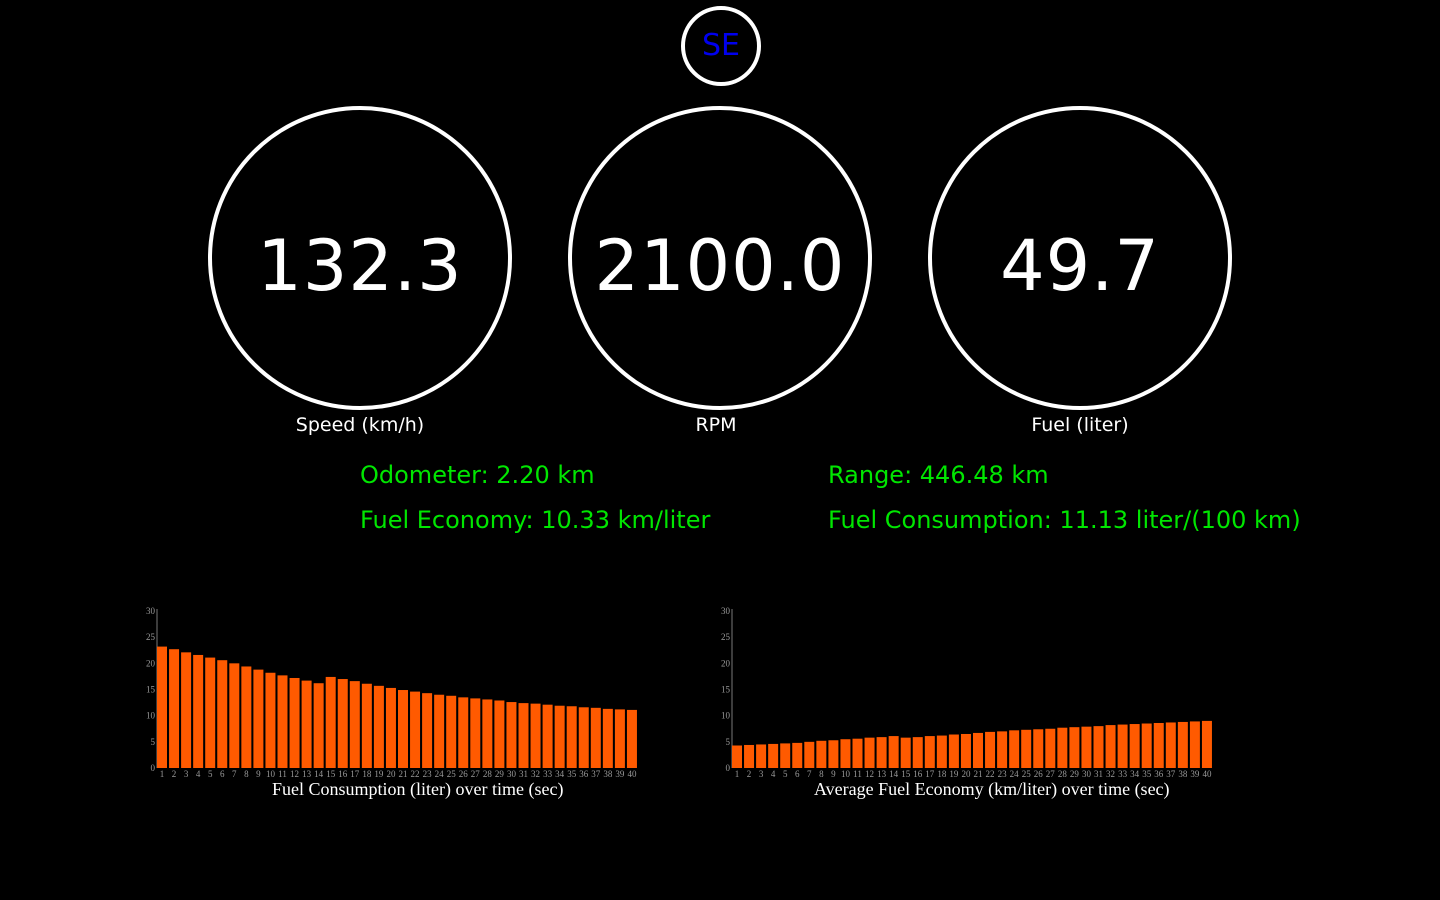  I want to click on fuel-consumption-x-tick-label: 33, so click(548, 774).